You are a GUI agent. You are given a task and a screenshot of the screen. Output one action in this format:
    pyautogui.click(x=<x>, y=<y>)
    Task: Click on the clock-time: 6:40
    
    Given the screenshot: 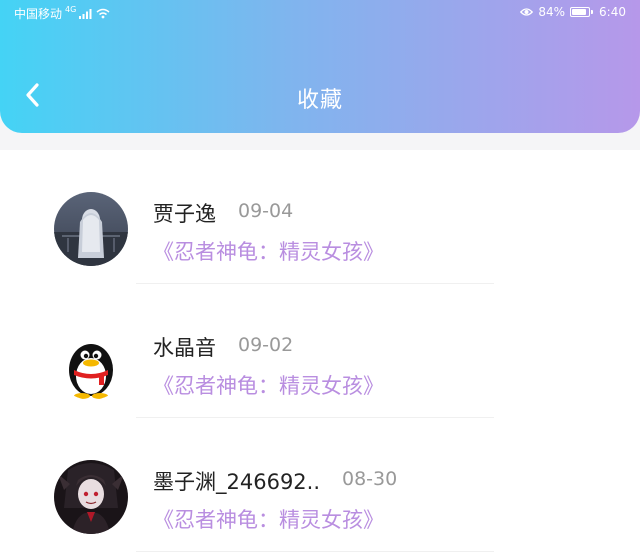 What is the action you would take?
    pyautogui.click(x=612, y=12)
    